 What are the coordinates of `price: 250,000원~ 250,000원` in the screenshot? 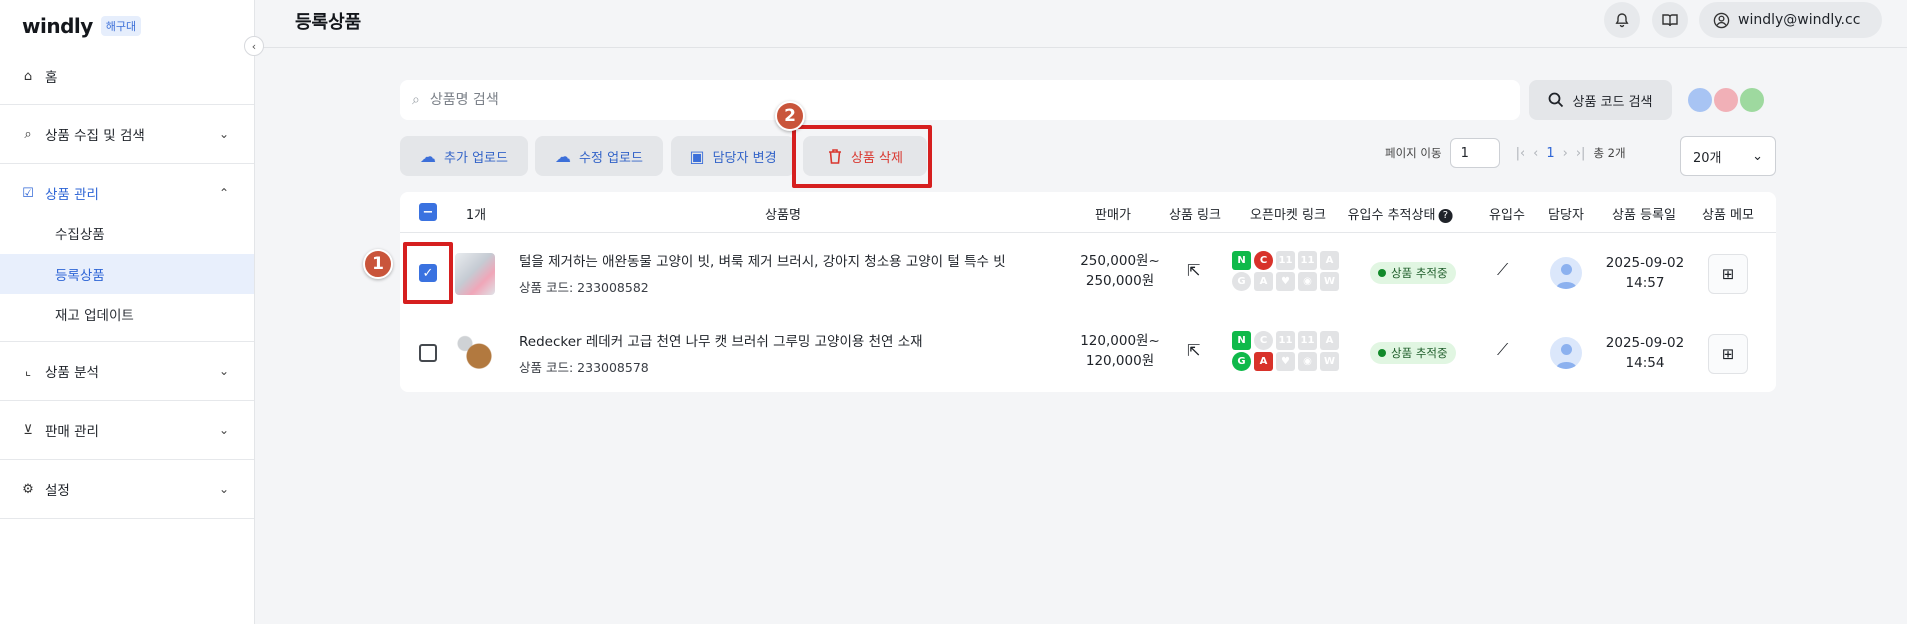 It's located at (1120, 271).